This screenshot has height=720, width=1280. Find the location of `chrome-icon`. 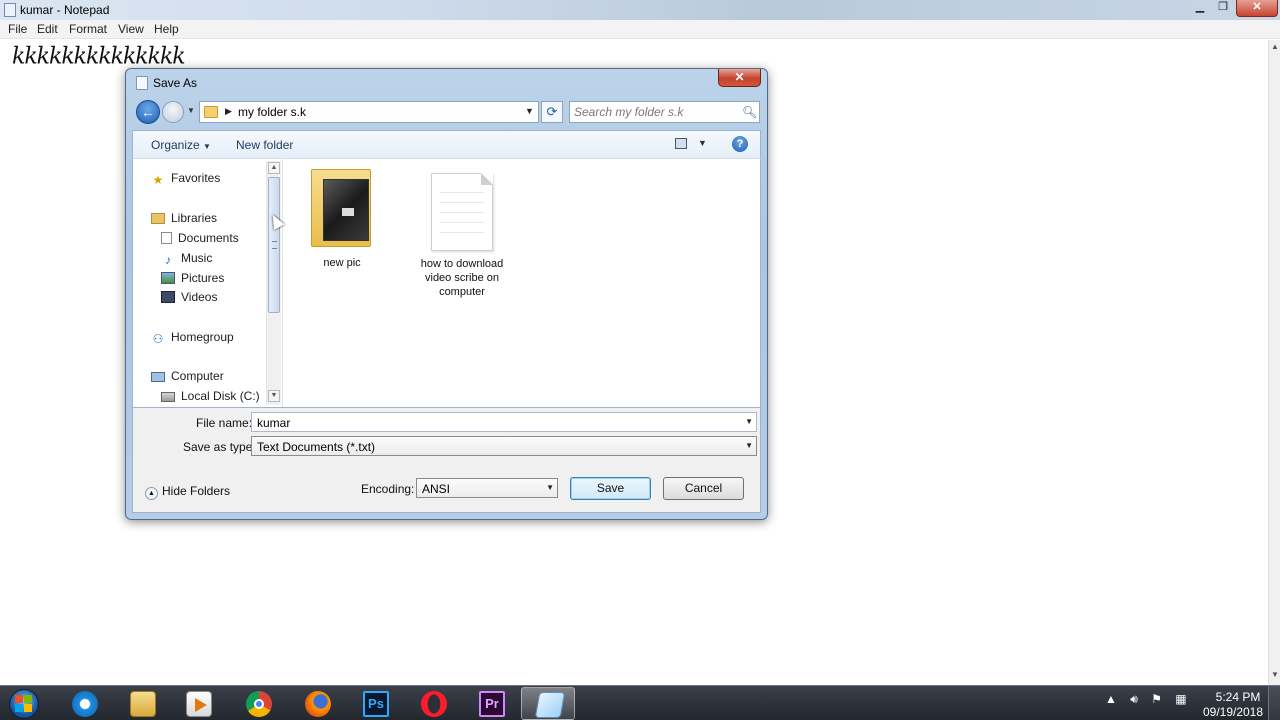

chrome-icon is located at coordinates (259, 704).